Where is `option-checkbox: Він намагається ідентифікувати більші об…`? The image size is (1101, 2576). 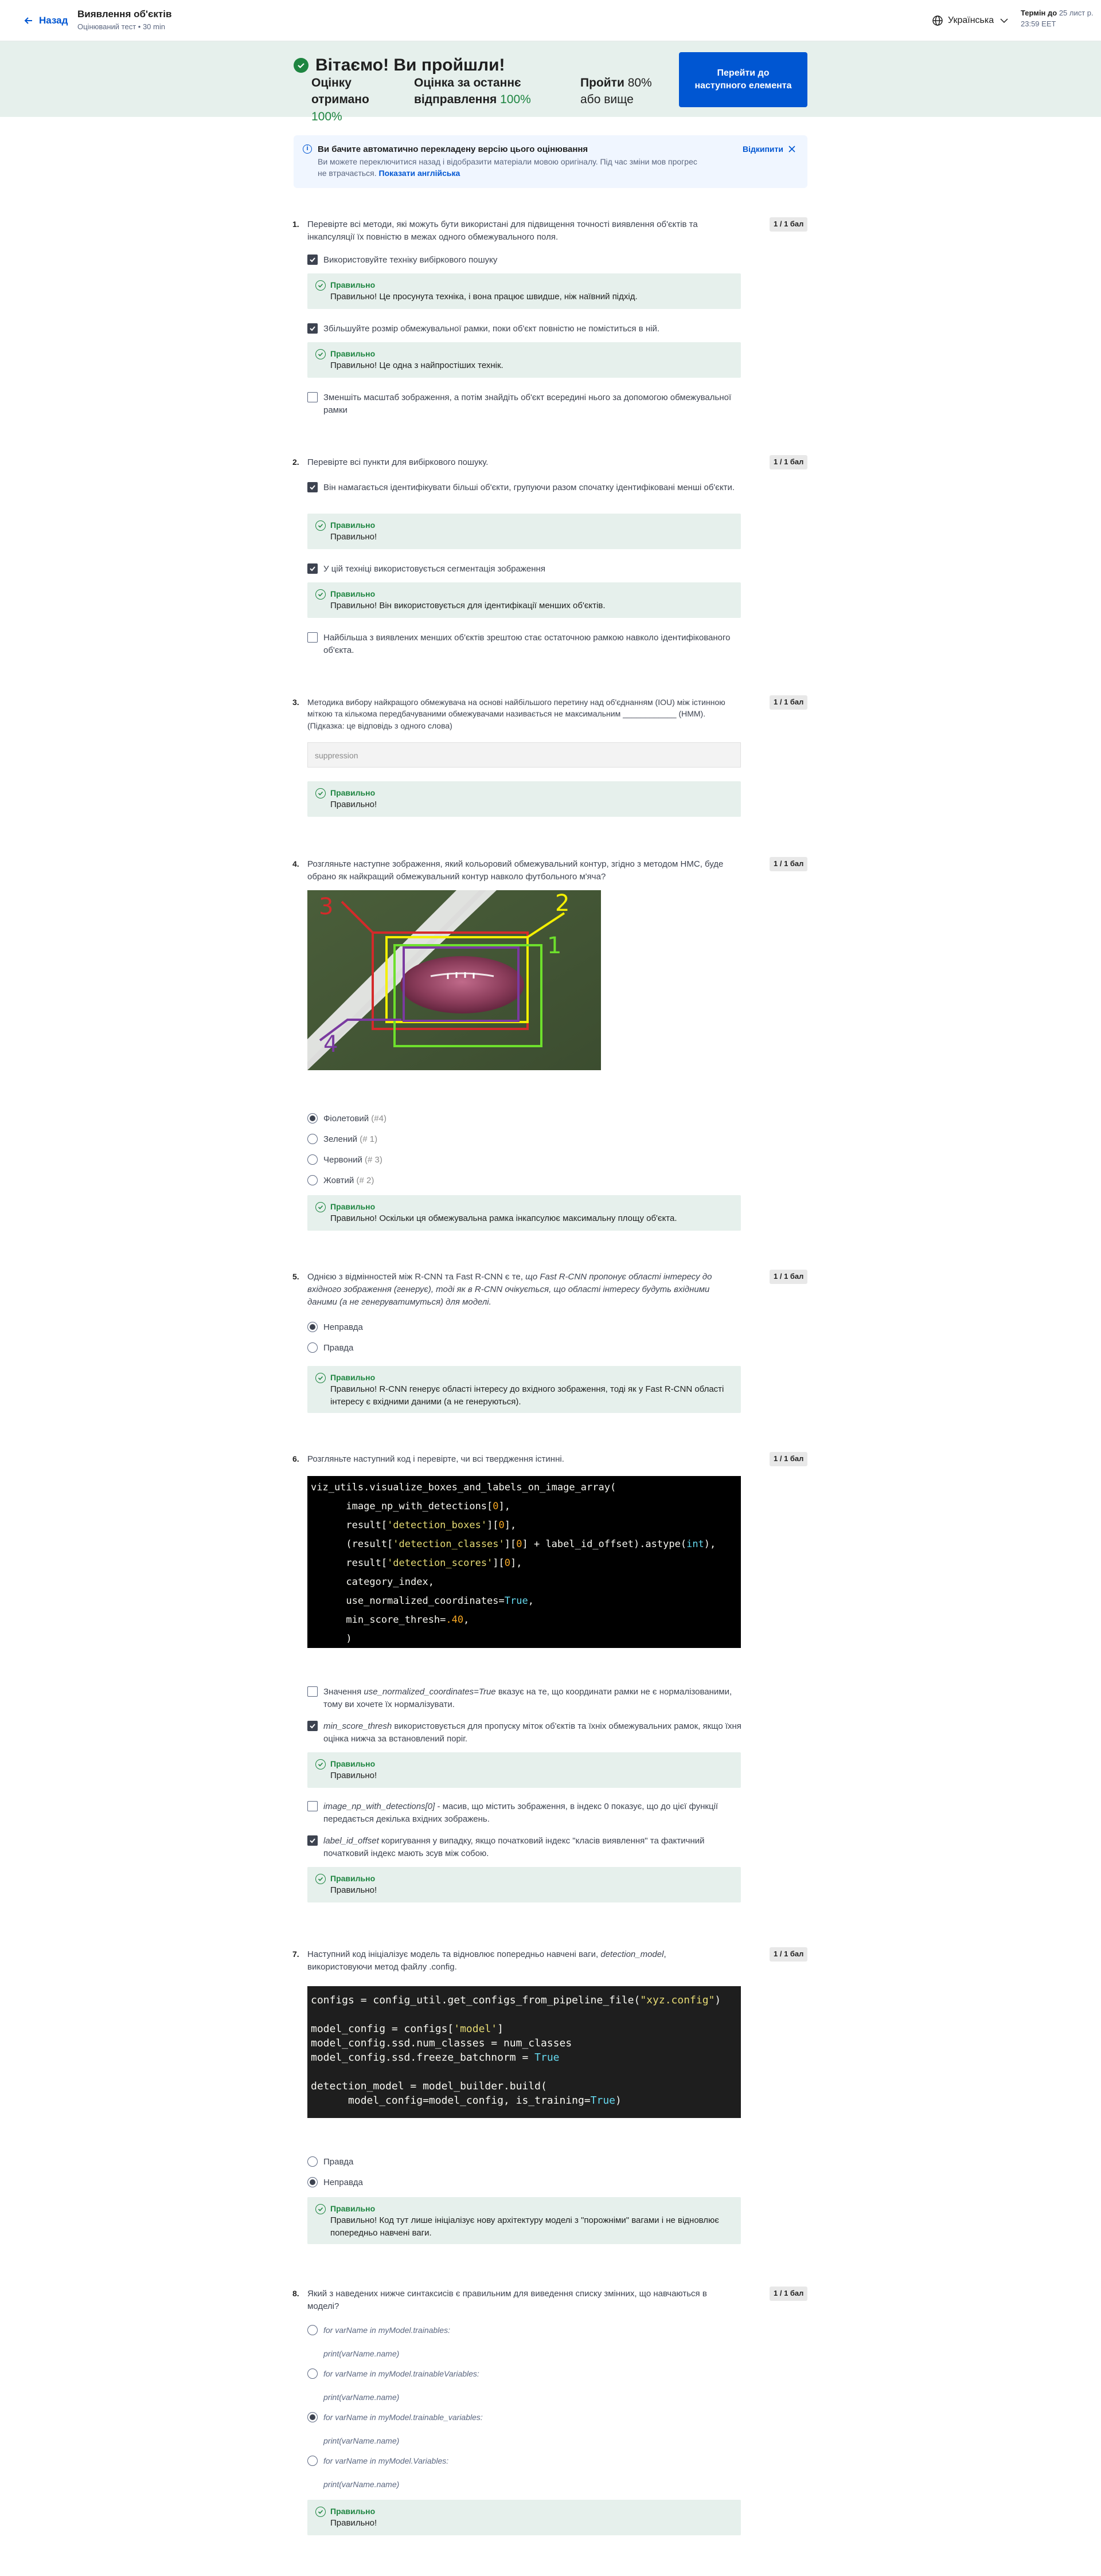 option-checkbox: Він намагається ідентифікувати більші об… is located at coordinates (525, 487).